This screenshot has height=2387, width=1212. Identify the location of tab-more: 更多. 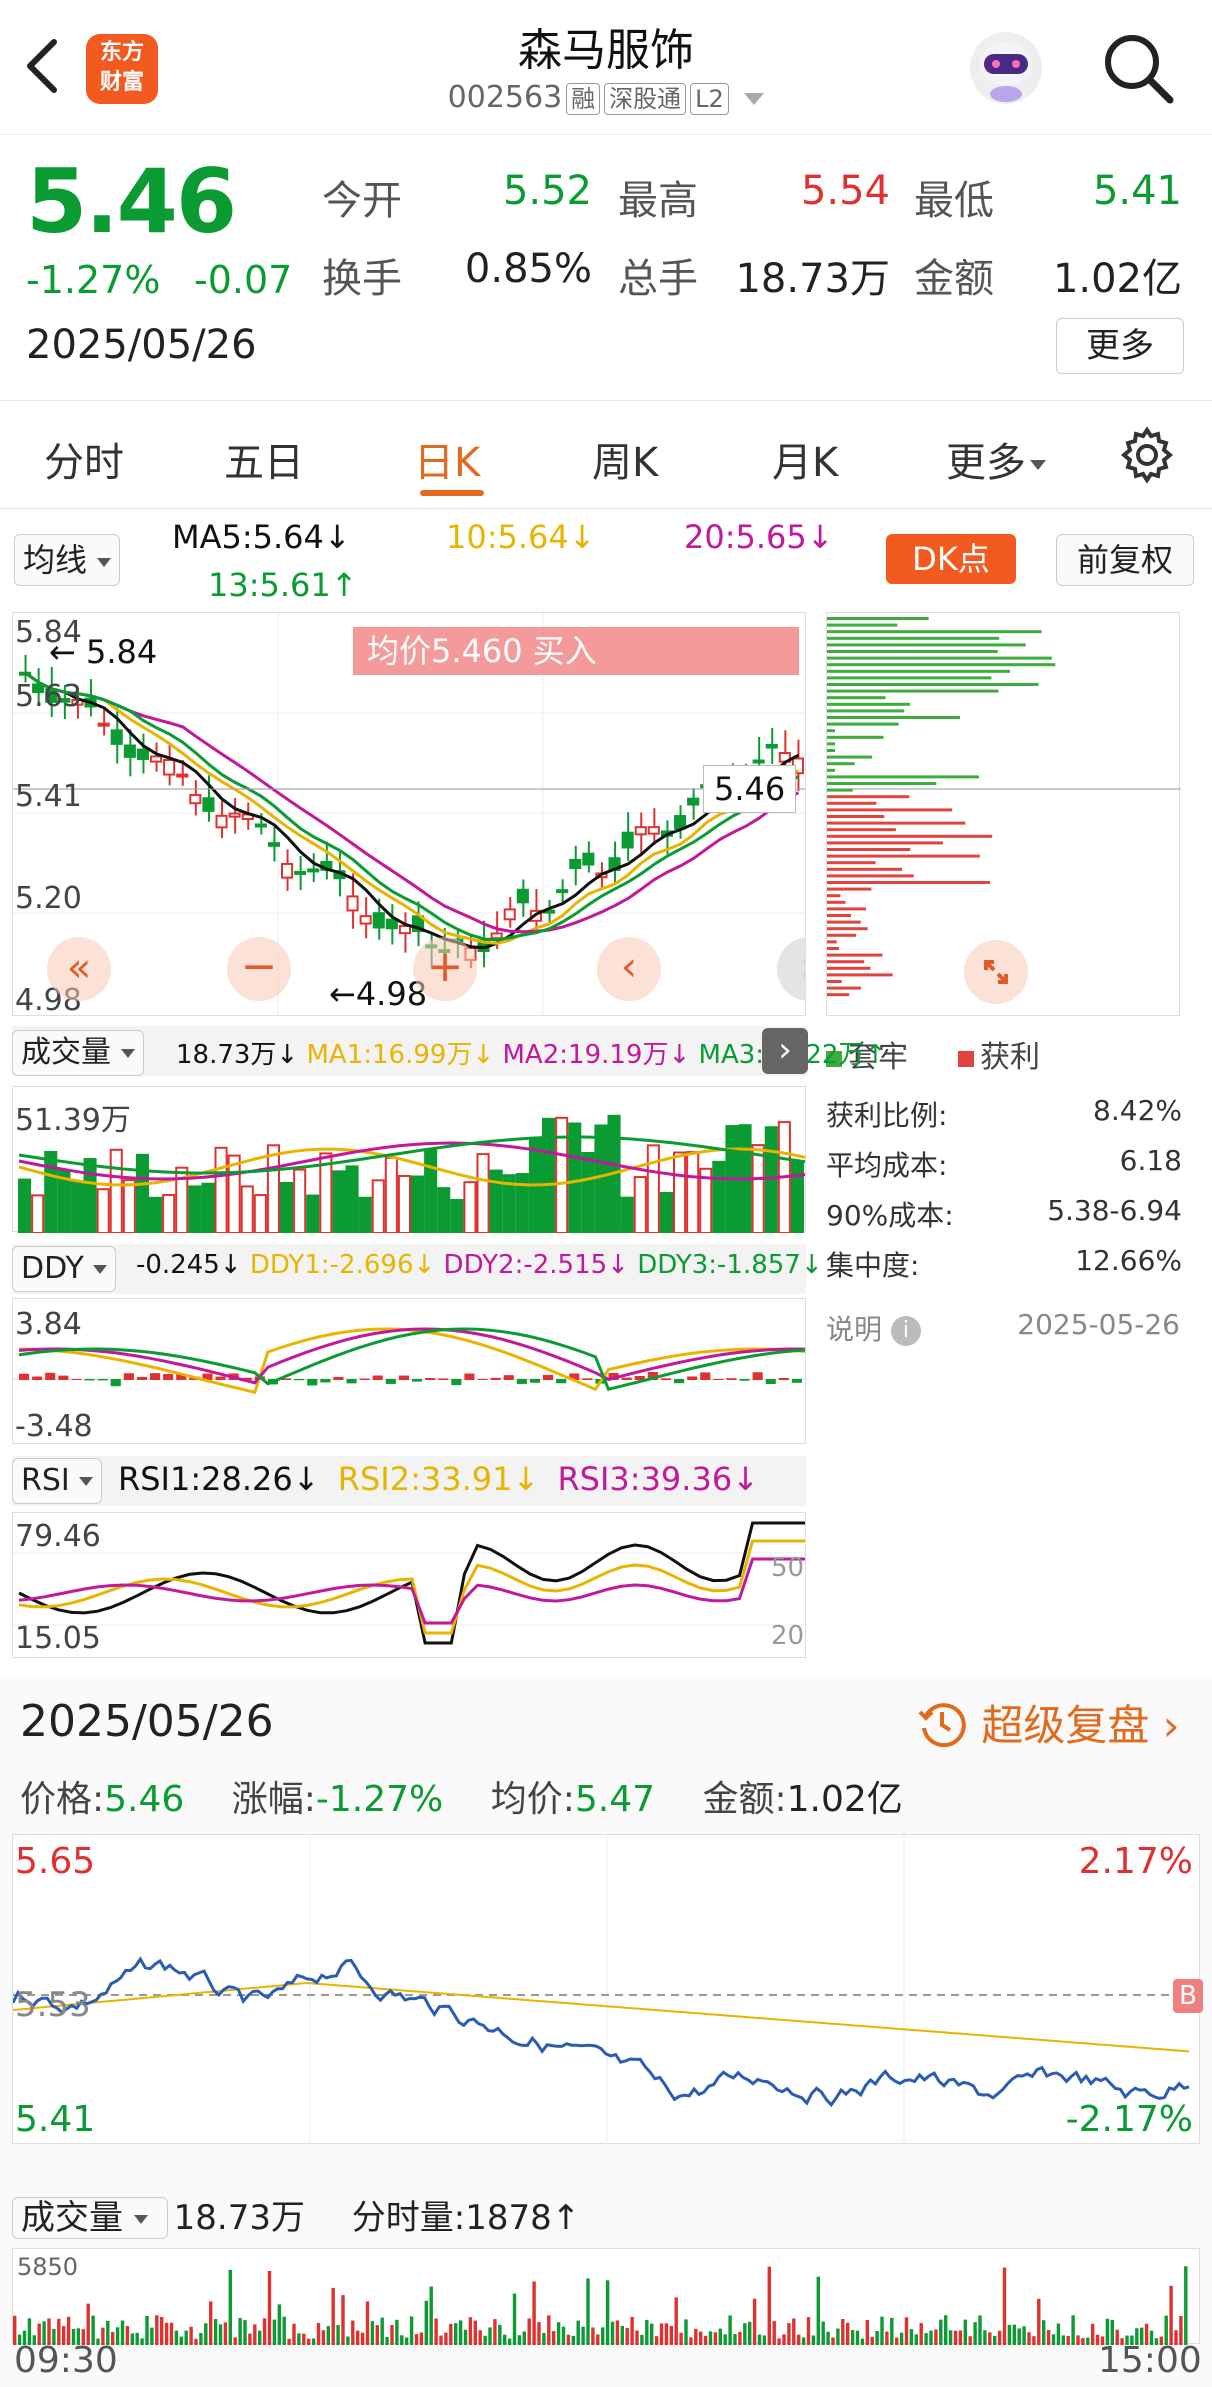
(996, 459).